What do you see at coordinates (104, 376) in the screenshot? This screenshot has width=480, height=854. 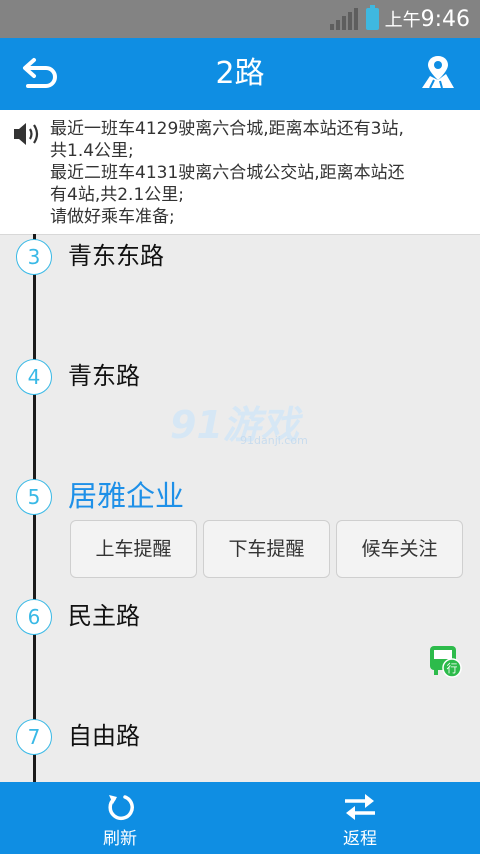 I see `stop-name: 青东路` at bounding box center [104, 376].